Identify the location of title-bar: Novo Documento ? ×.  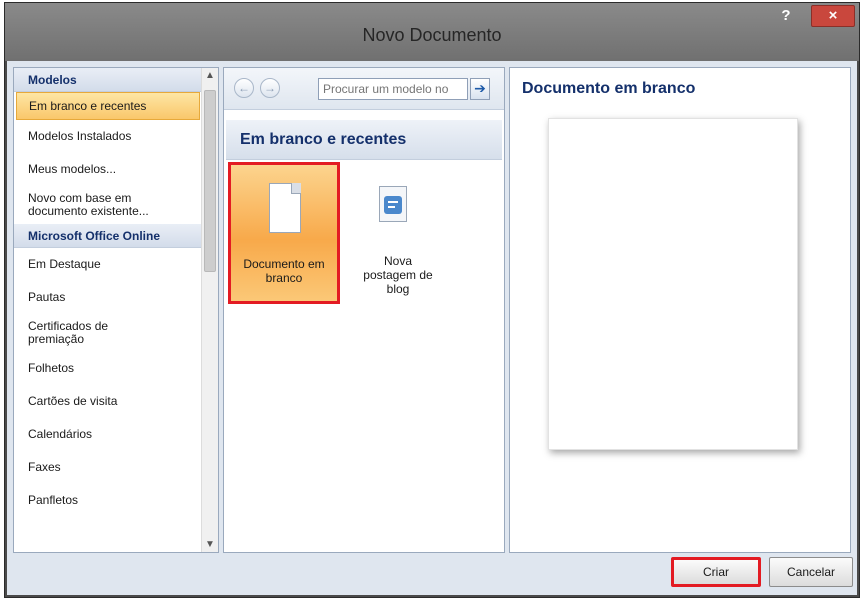
(432, 32).